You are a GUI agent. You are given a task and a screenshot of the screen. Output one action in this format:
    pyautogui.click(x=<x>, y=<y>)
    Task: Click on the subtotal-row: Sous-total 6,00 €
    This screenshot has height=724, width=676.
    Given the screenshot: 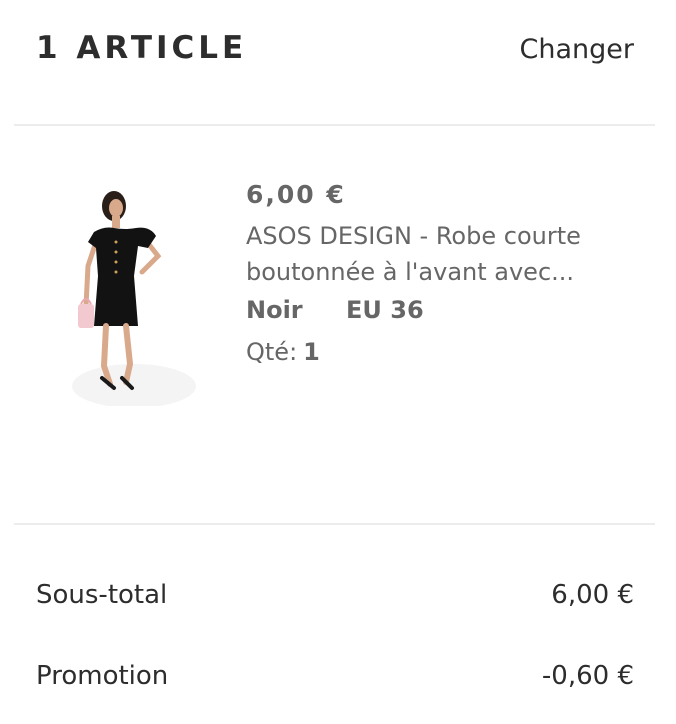 What is the action you would take?
    pyautogui.click(x=335, y=600)
    